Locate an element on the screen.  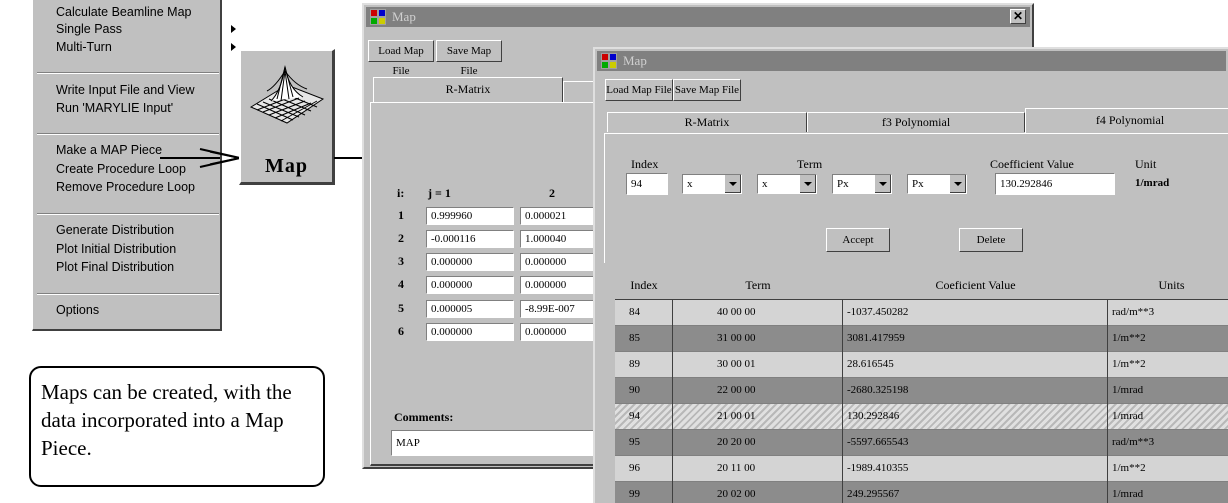
table-cell-term: 21 00 01 is located at coordinates (736, 416).